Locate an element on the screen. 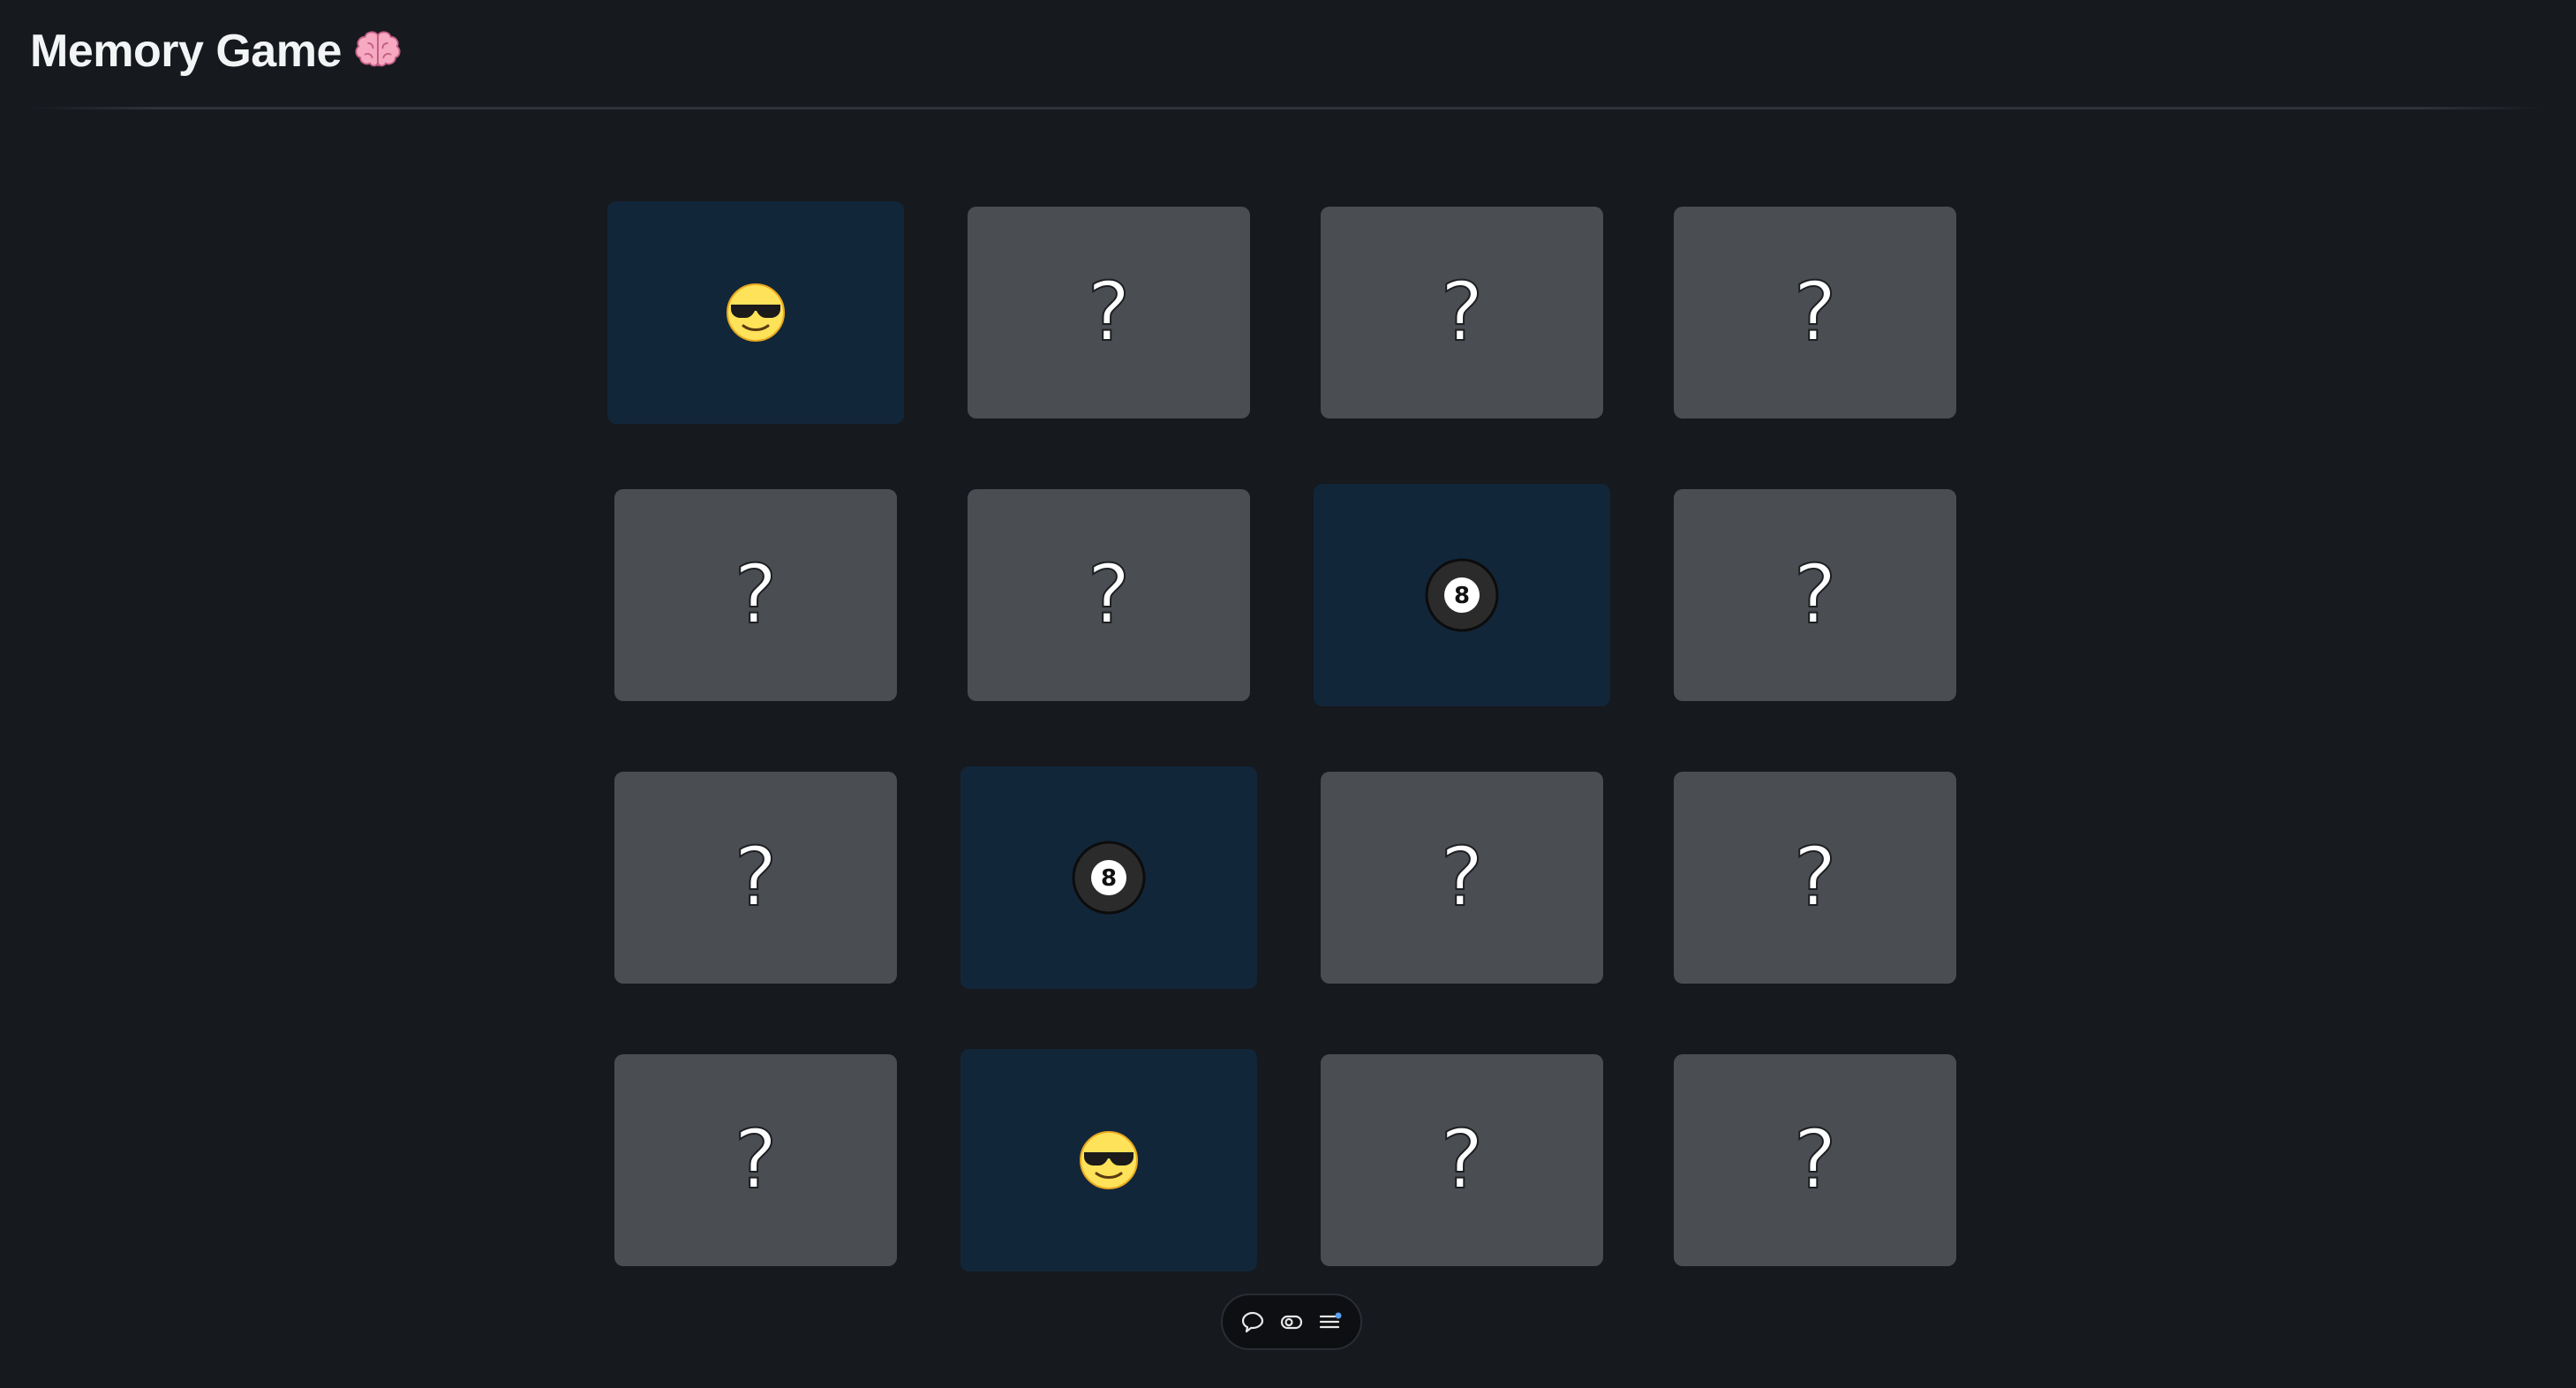 The height and width of the screenshot is (1388, 2576). page-title: Memory Game is located at coordinates (217, 51).